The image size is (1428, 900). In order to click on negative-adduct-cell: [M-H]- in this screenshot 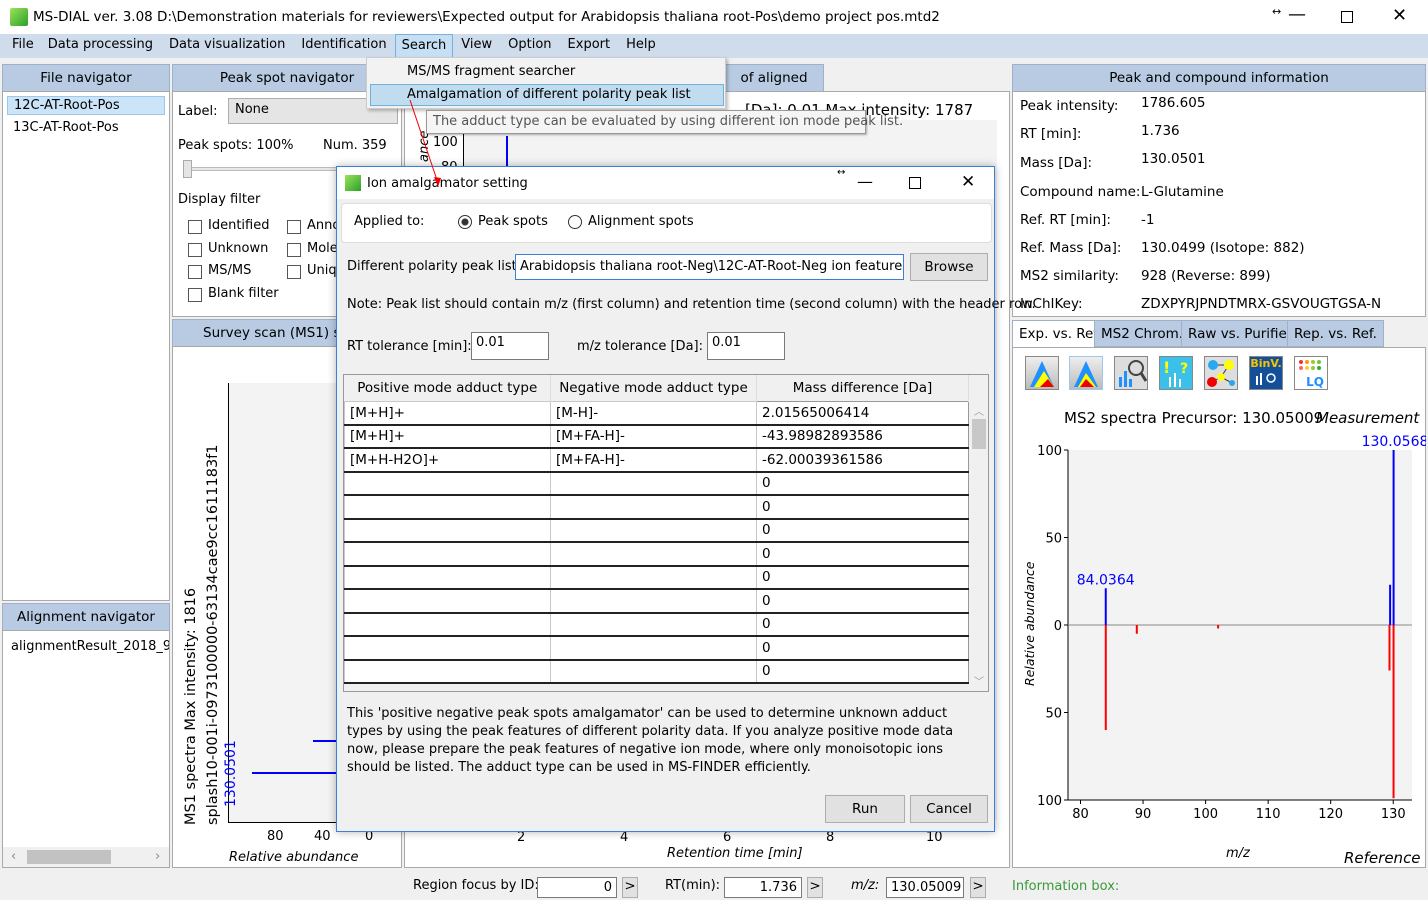, I will do `click(653, 413)`.